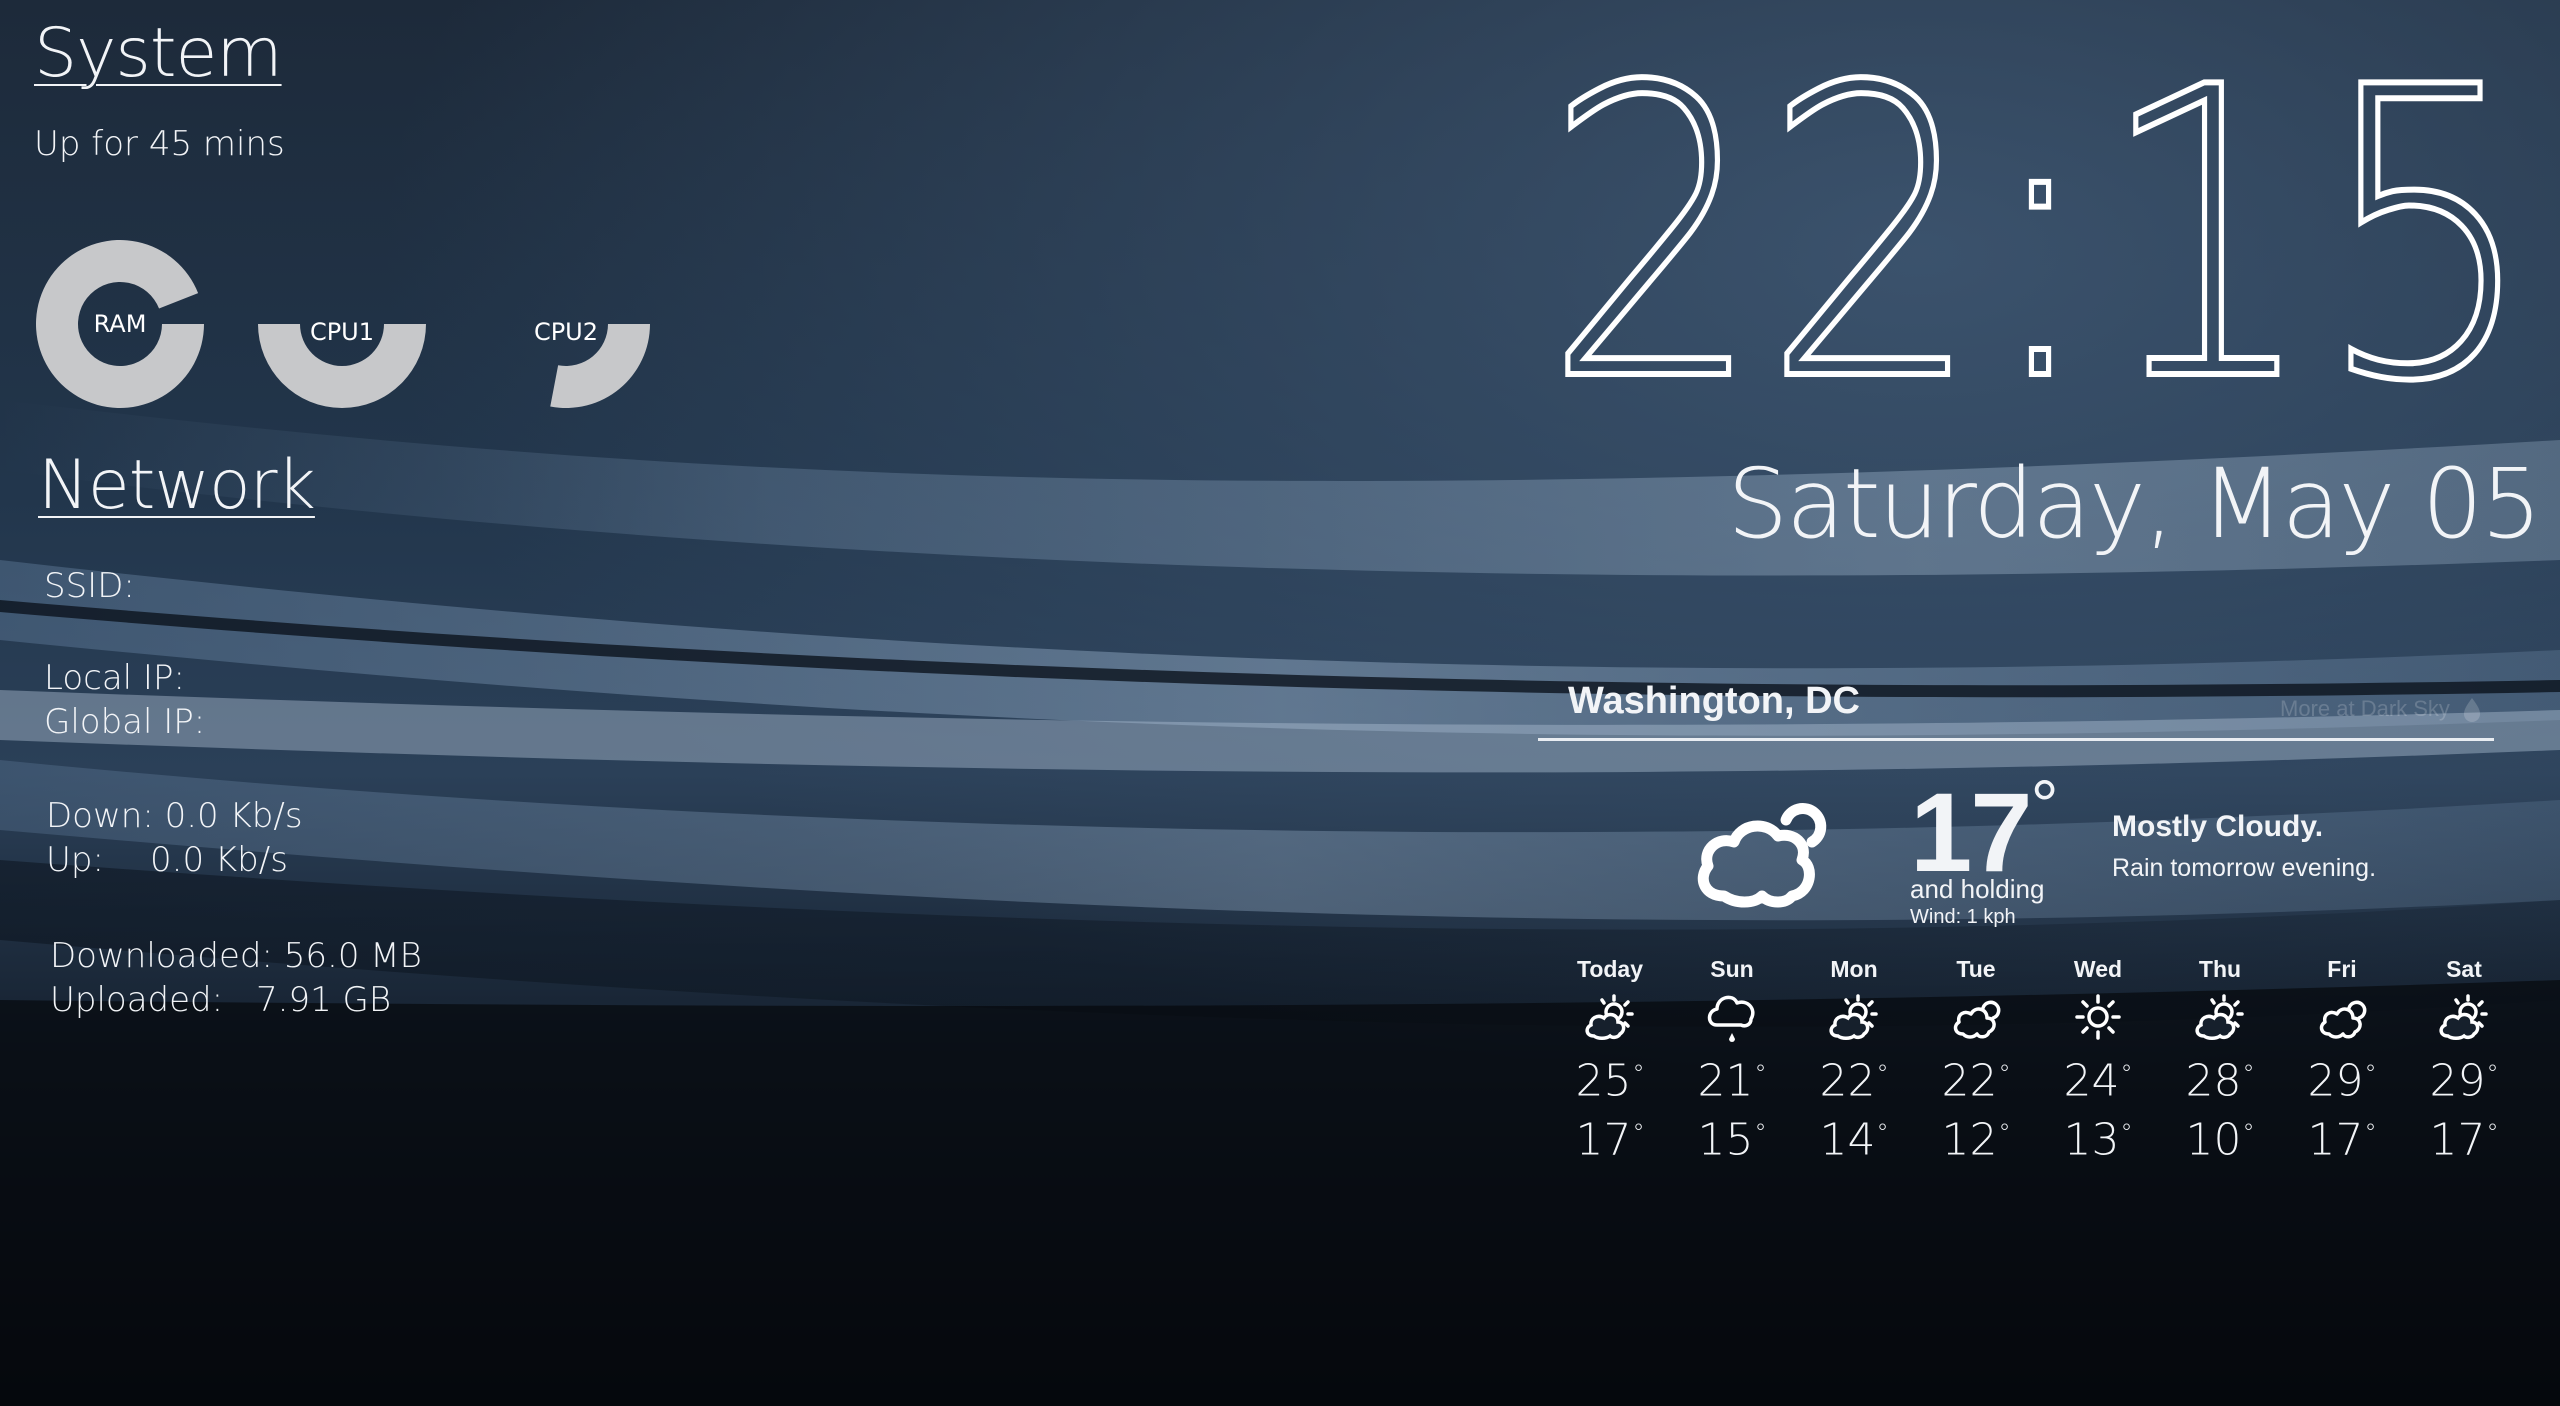 This screenshot has width=2560, height=1406. I want to click on forecast-high-value: 25, so click(1603, 1081).